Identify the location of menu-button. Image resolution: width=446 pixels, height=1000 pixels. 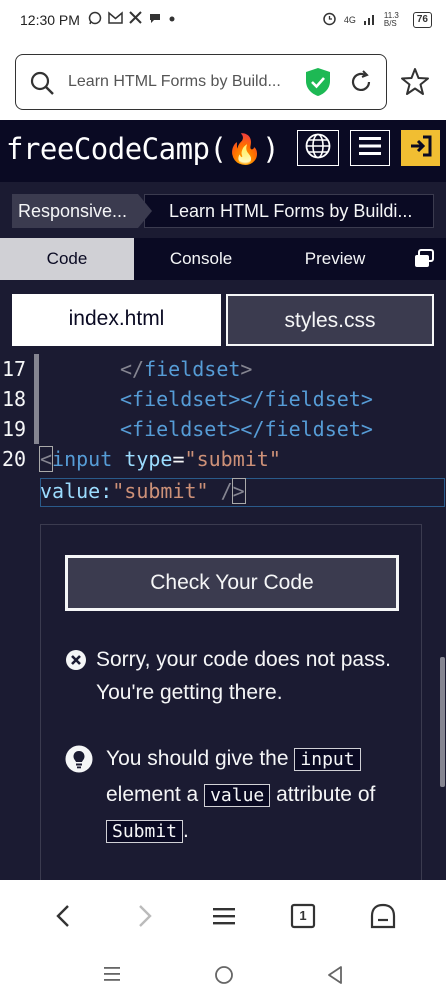
(370, 148).